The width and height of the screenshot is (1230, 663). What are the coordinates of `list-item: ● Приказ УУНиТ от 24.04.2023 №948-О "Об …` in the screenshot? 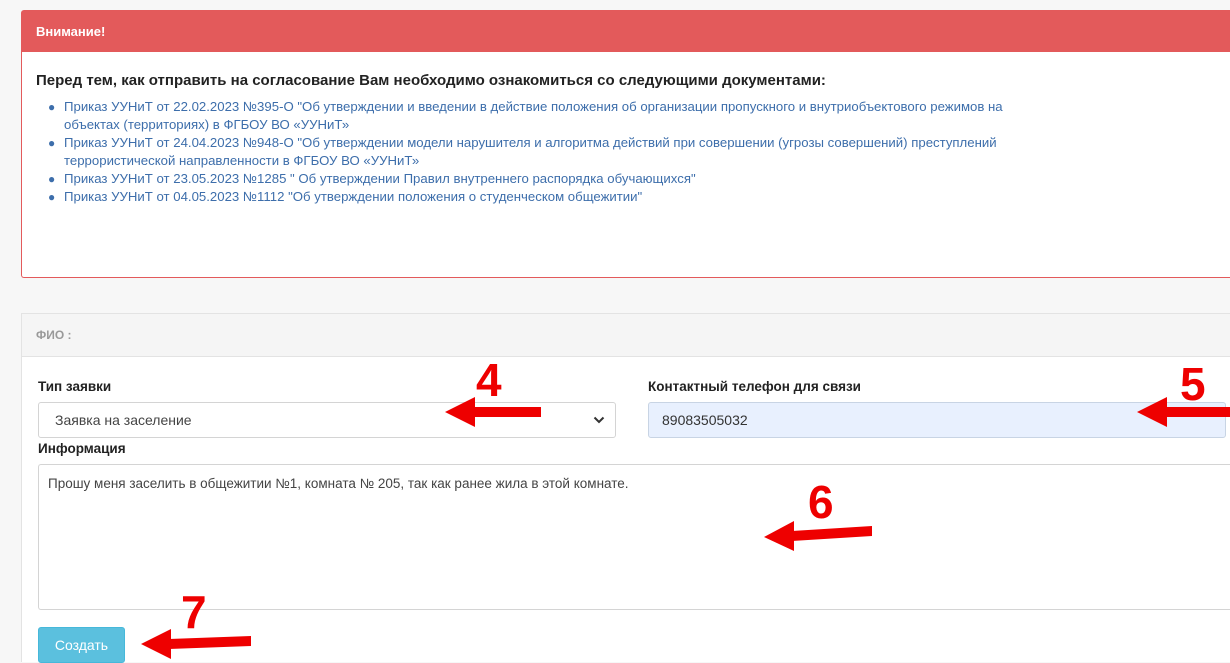 It's located at (632, 152).